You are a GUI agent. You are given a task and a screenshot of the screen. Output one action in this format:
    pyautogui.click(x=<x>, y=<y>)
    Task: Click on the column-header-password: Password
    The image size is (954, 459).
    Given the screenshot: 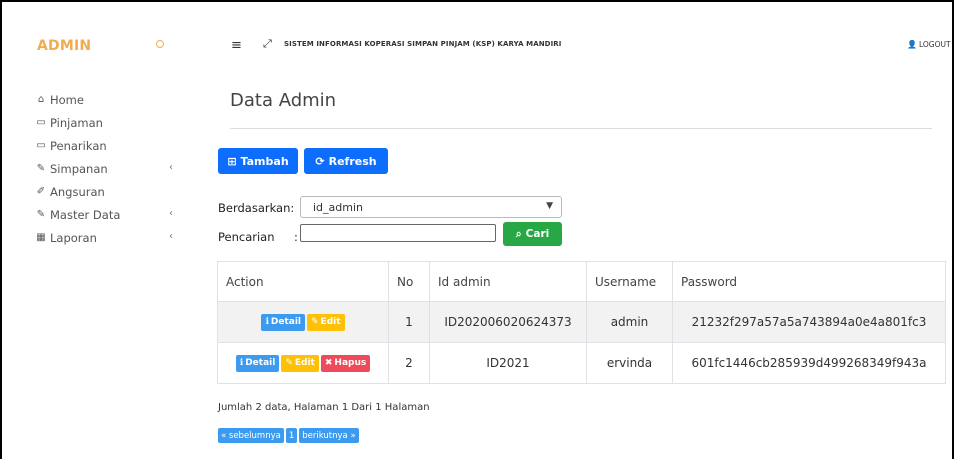 What is the action you would take?
    pyautogui.click(x=809, y=281)
    